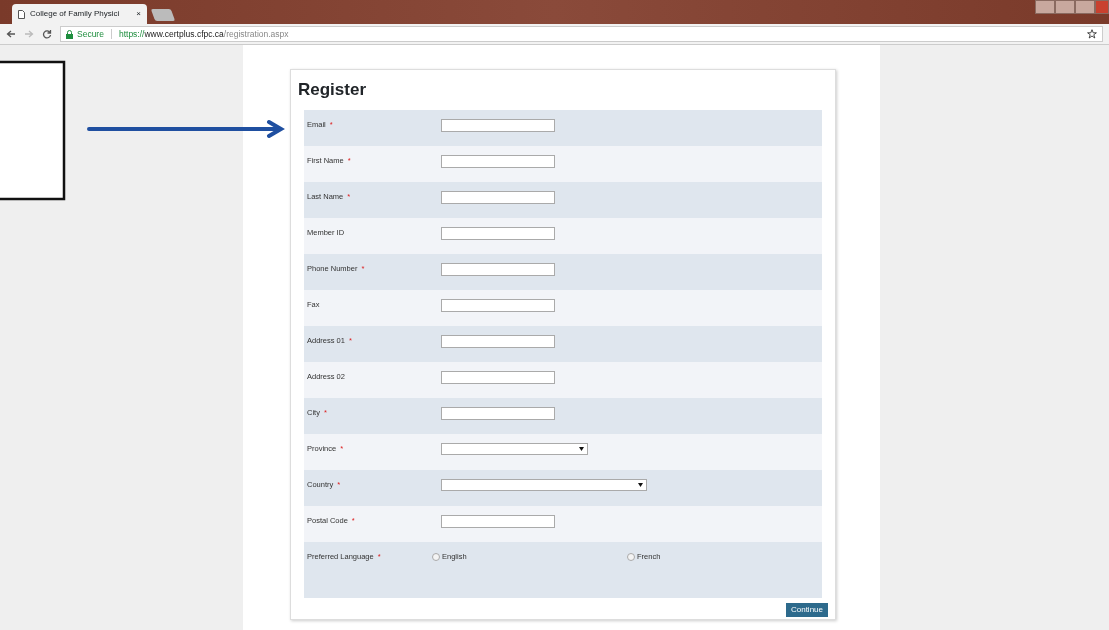 The image size is (1109, 630). What do you see at coordinates (11, 34) in the screenshot?
I see `back-icon` at bounding box center [11, 34].